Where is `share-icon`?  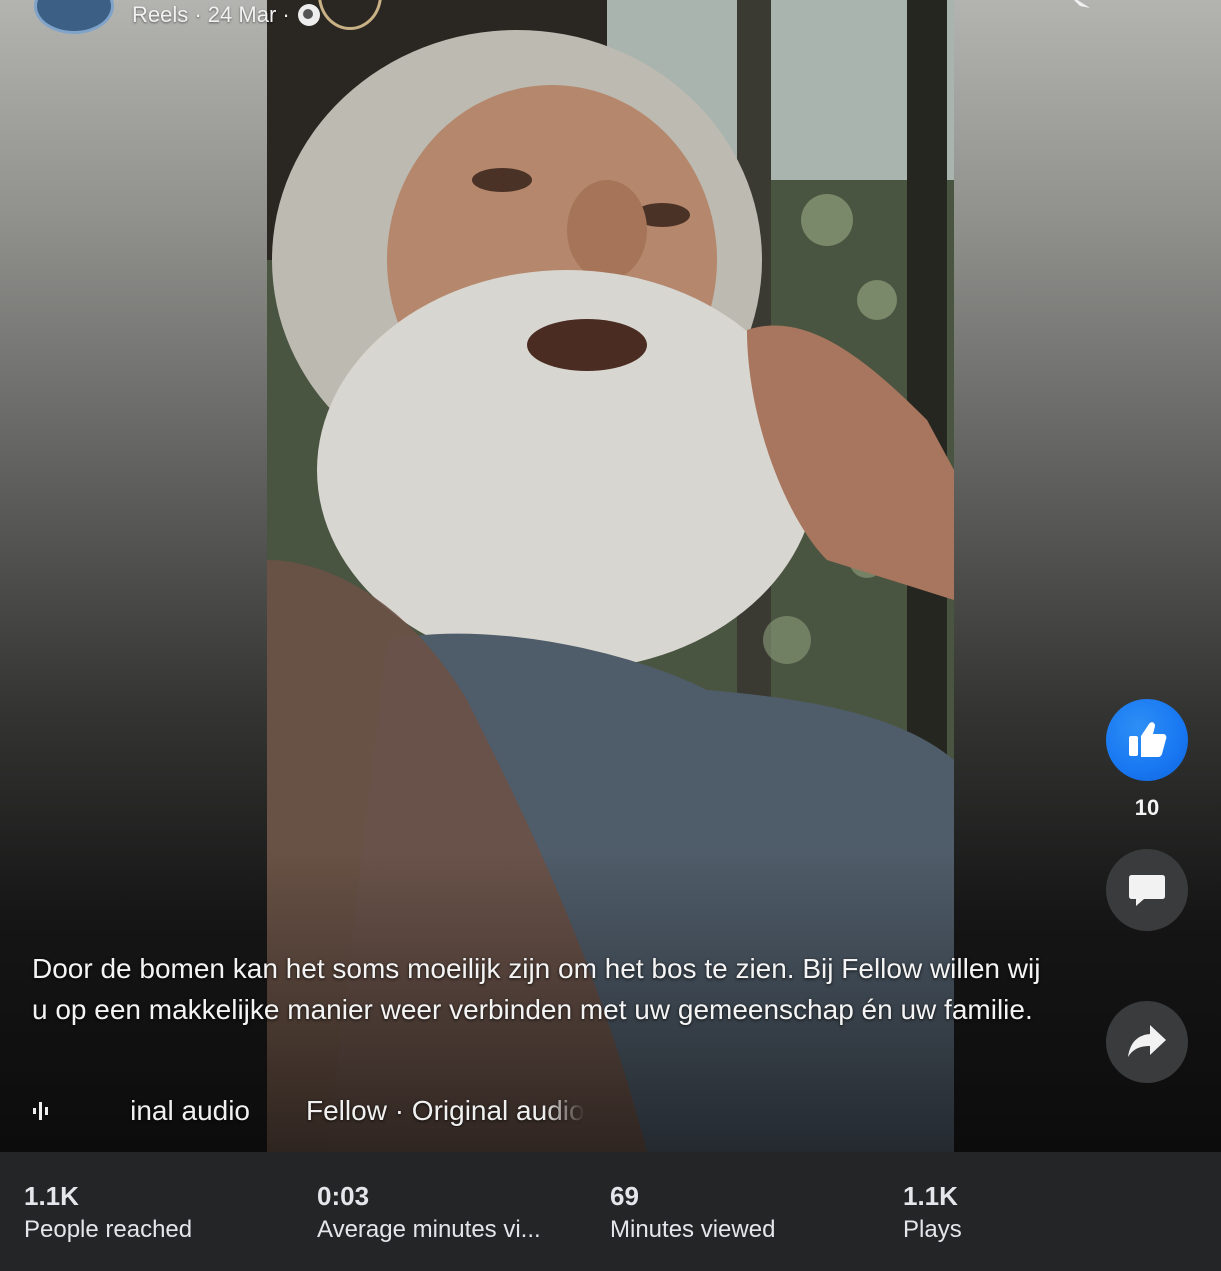
share-icon is located at coordinates (1147, 1041).